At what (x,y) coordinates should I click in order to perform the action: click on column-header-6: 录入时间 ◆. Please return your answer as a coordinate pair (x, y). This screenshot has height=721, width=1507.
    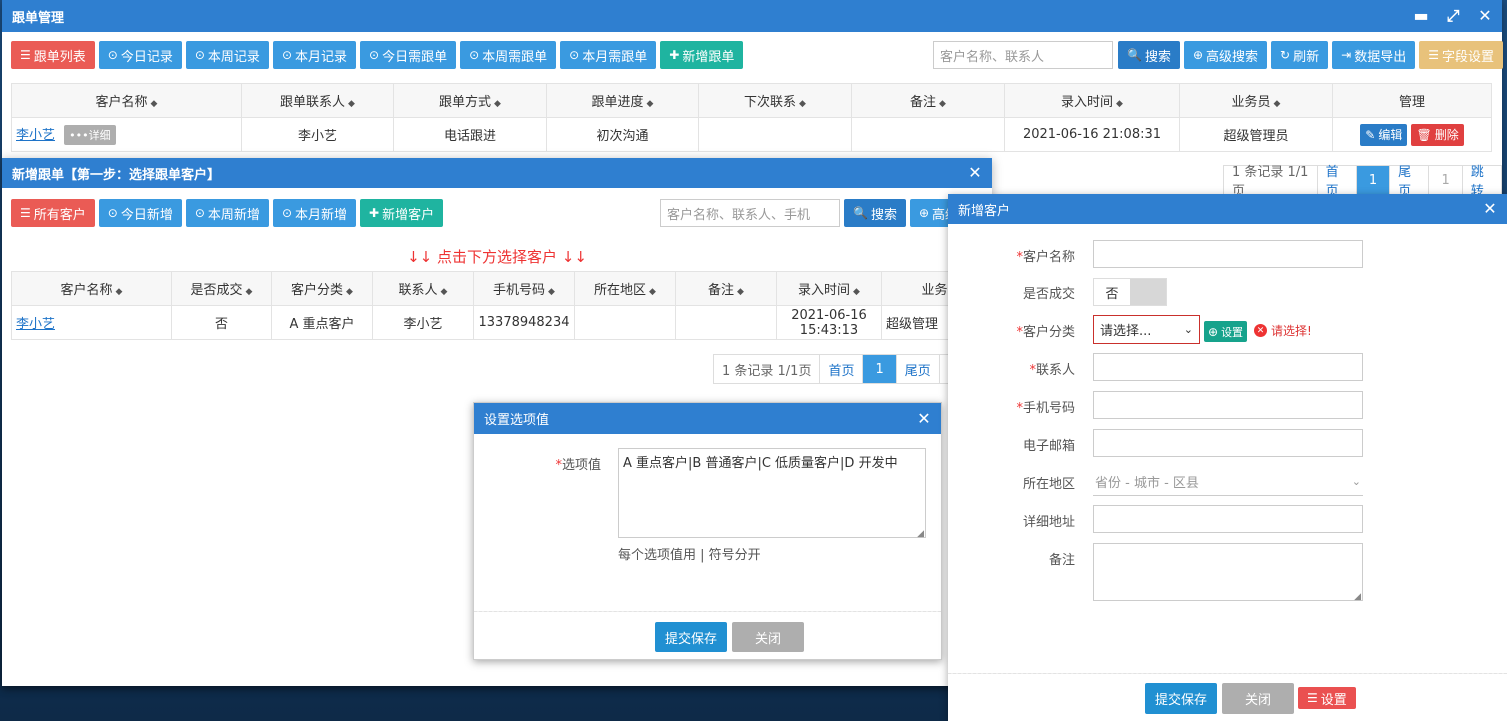
    Looking at the image, I should click on (1092, 100).